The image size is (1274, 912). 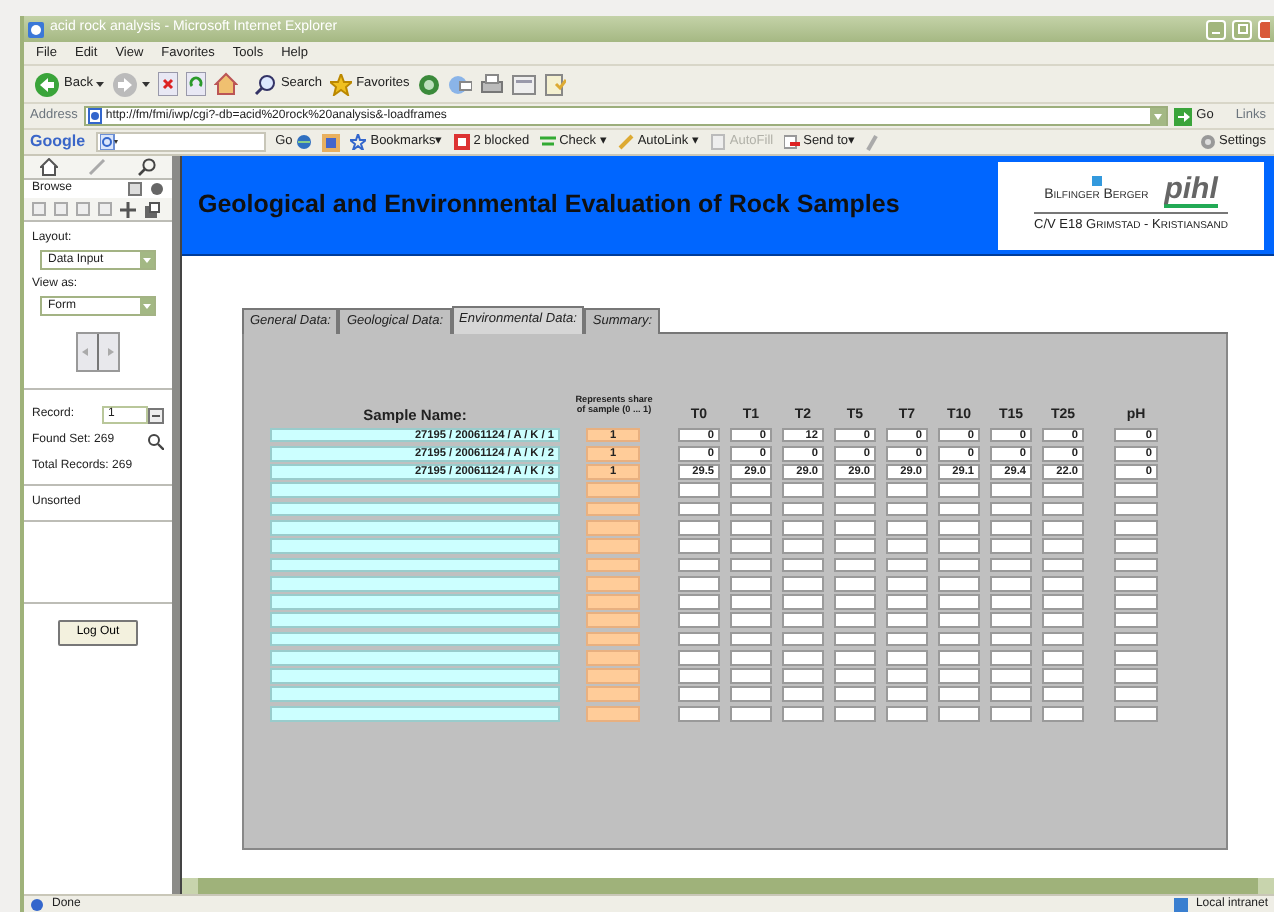 What do you see at coordinates (168, 84) in the screenshot?
I see `stop-icon` at bounding box center [168, 84].